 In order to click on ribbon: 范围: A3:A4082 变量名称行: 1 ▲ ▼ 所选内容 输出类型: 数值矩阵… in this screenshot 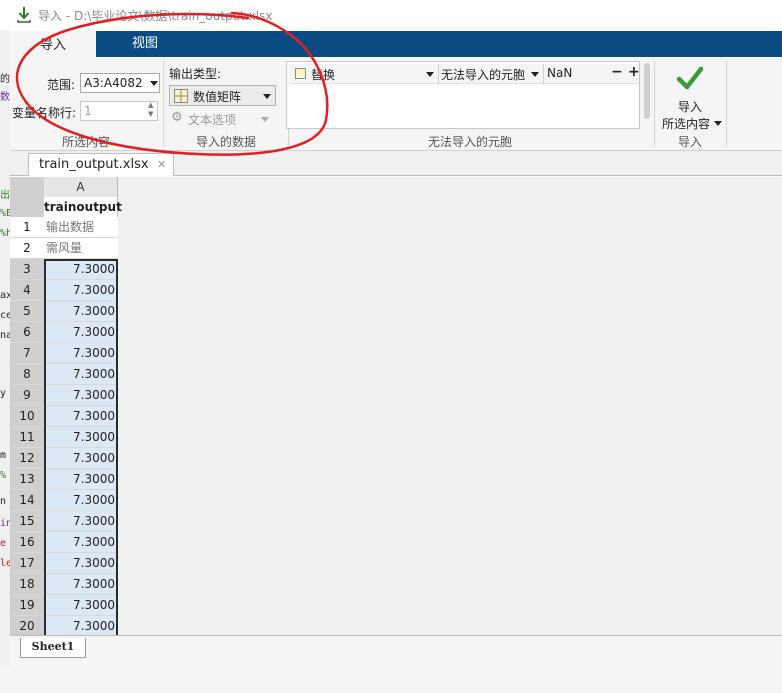, I will do `click(396, 104)`.